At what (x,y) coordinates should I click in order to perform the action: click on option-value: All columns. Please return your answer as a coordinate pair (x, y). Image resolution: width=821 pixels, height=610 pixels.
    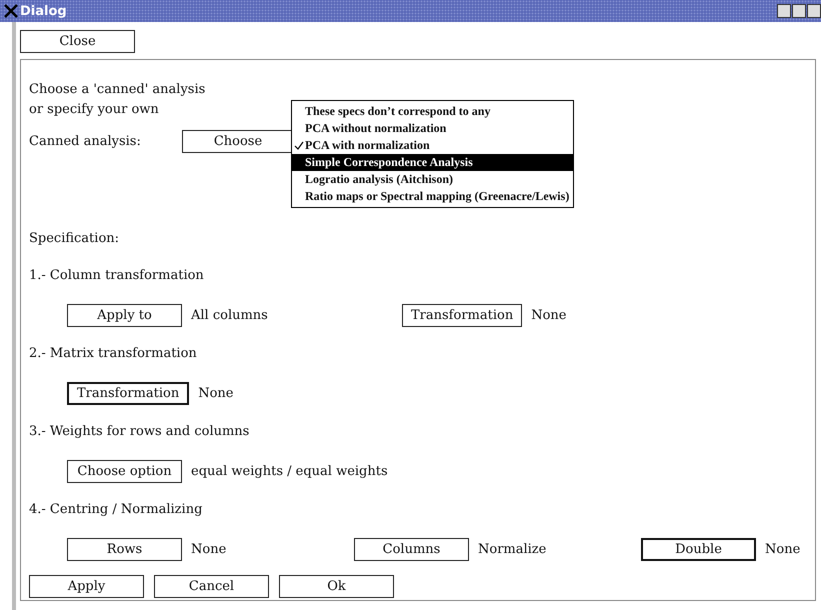
    Looking at the image, I should click on (229, 315).